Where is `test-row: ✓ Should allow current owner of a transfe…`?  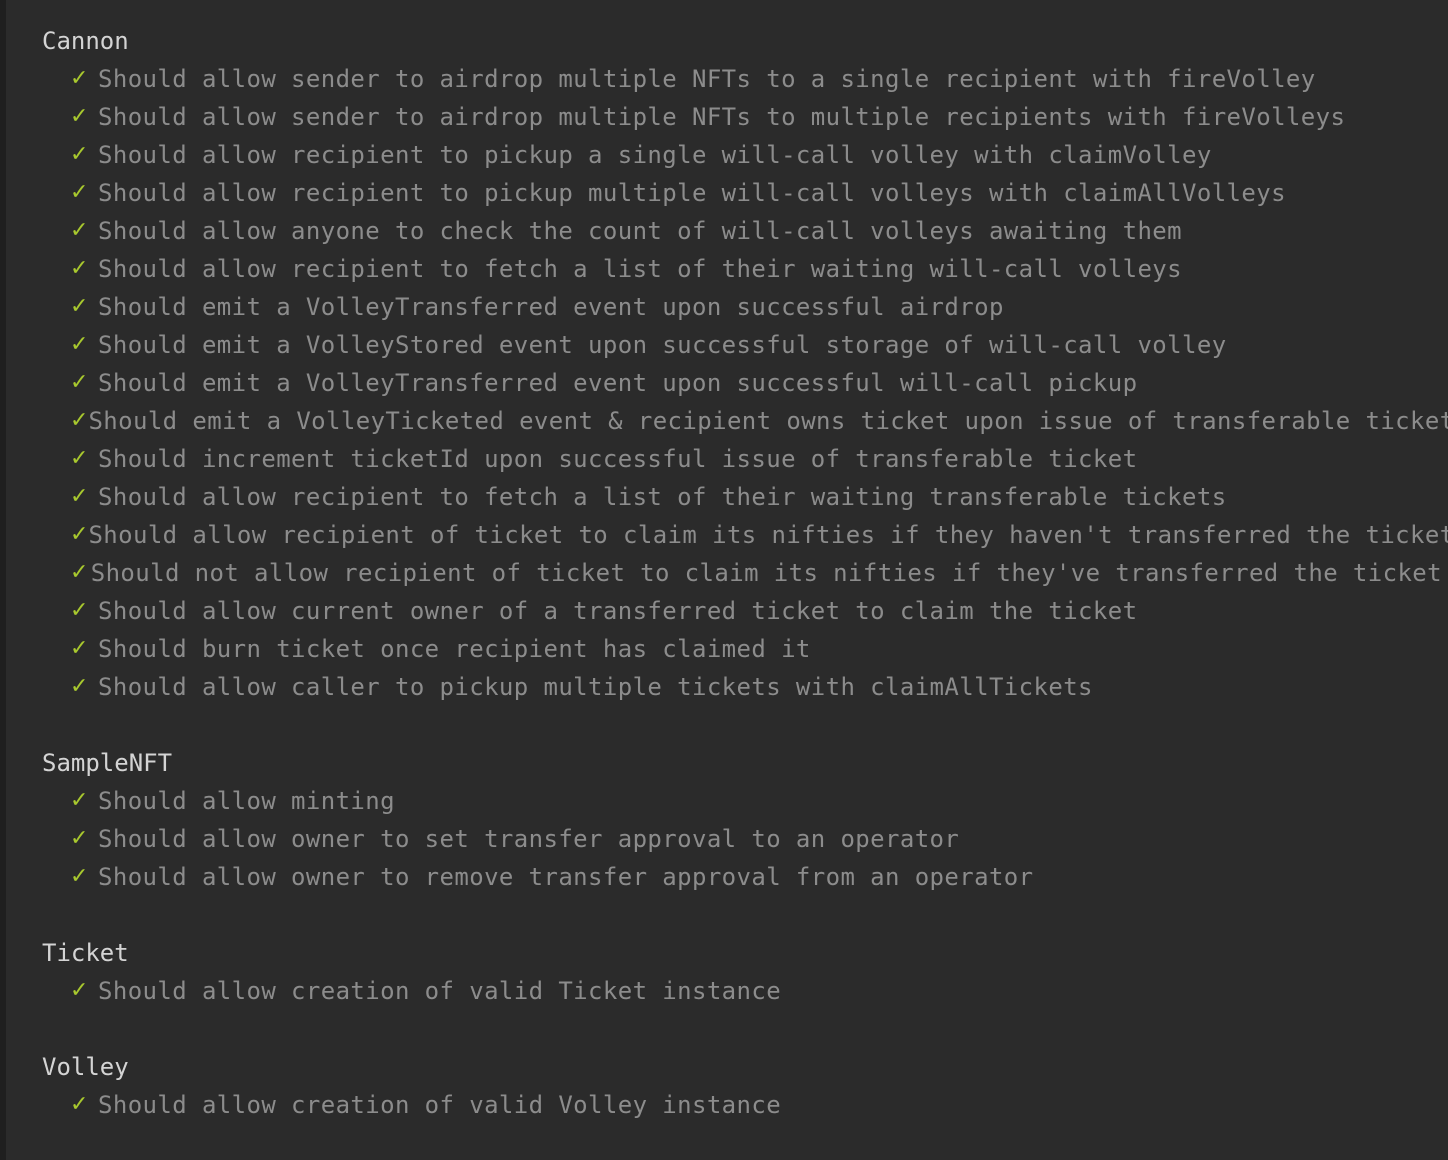 test-row: ✓ Should allow current owner of a transfe… is located at coordinates (742, 611).